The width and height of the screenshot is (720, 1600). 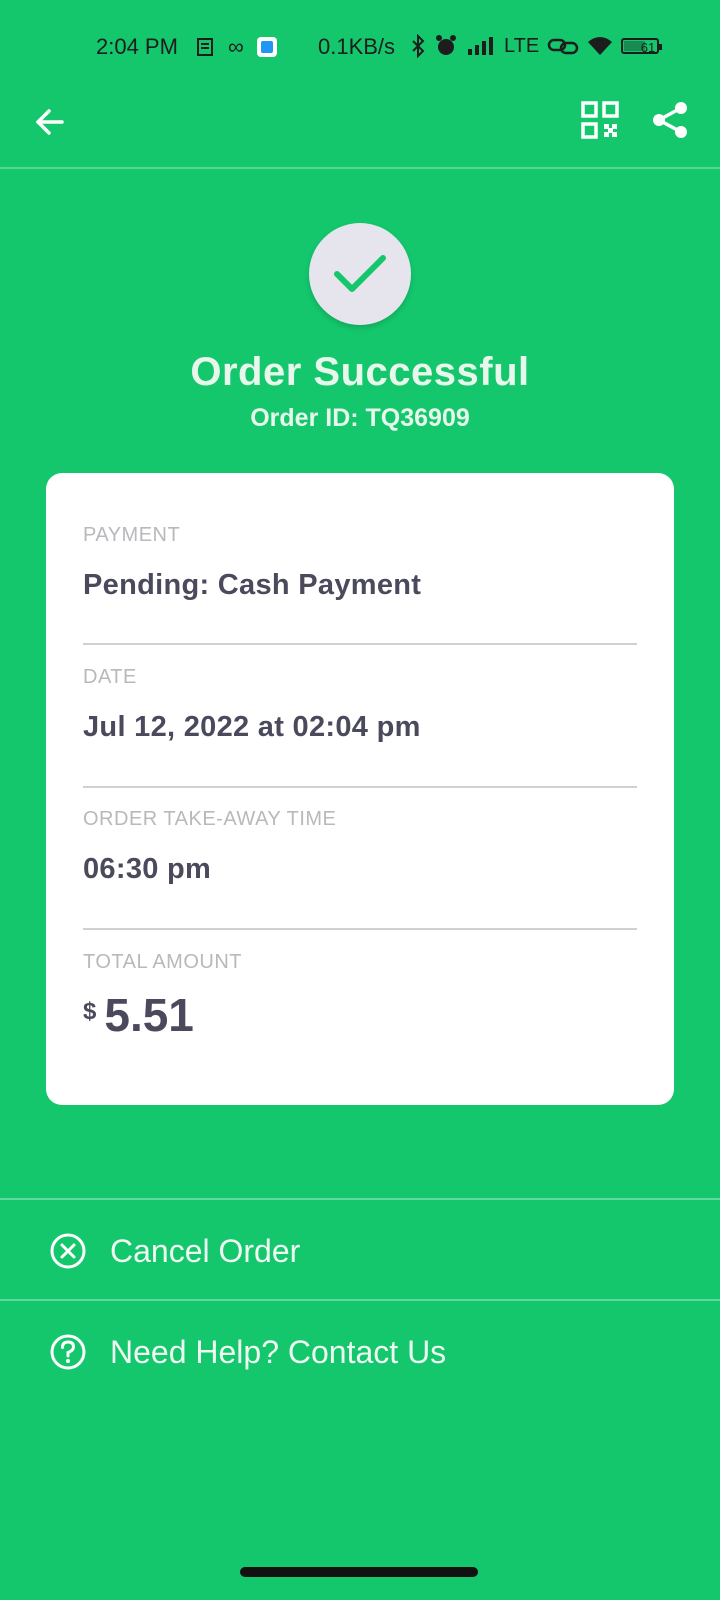 What do you see at coordinates (162, 962) in the screenshot?
I see `total-amount-label: TOTAL AMOUNT` at bounding box center [162, 962].